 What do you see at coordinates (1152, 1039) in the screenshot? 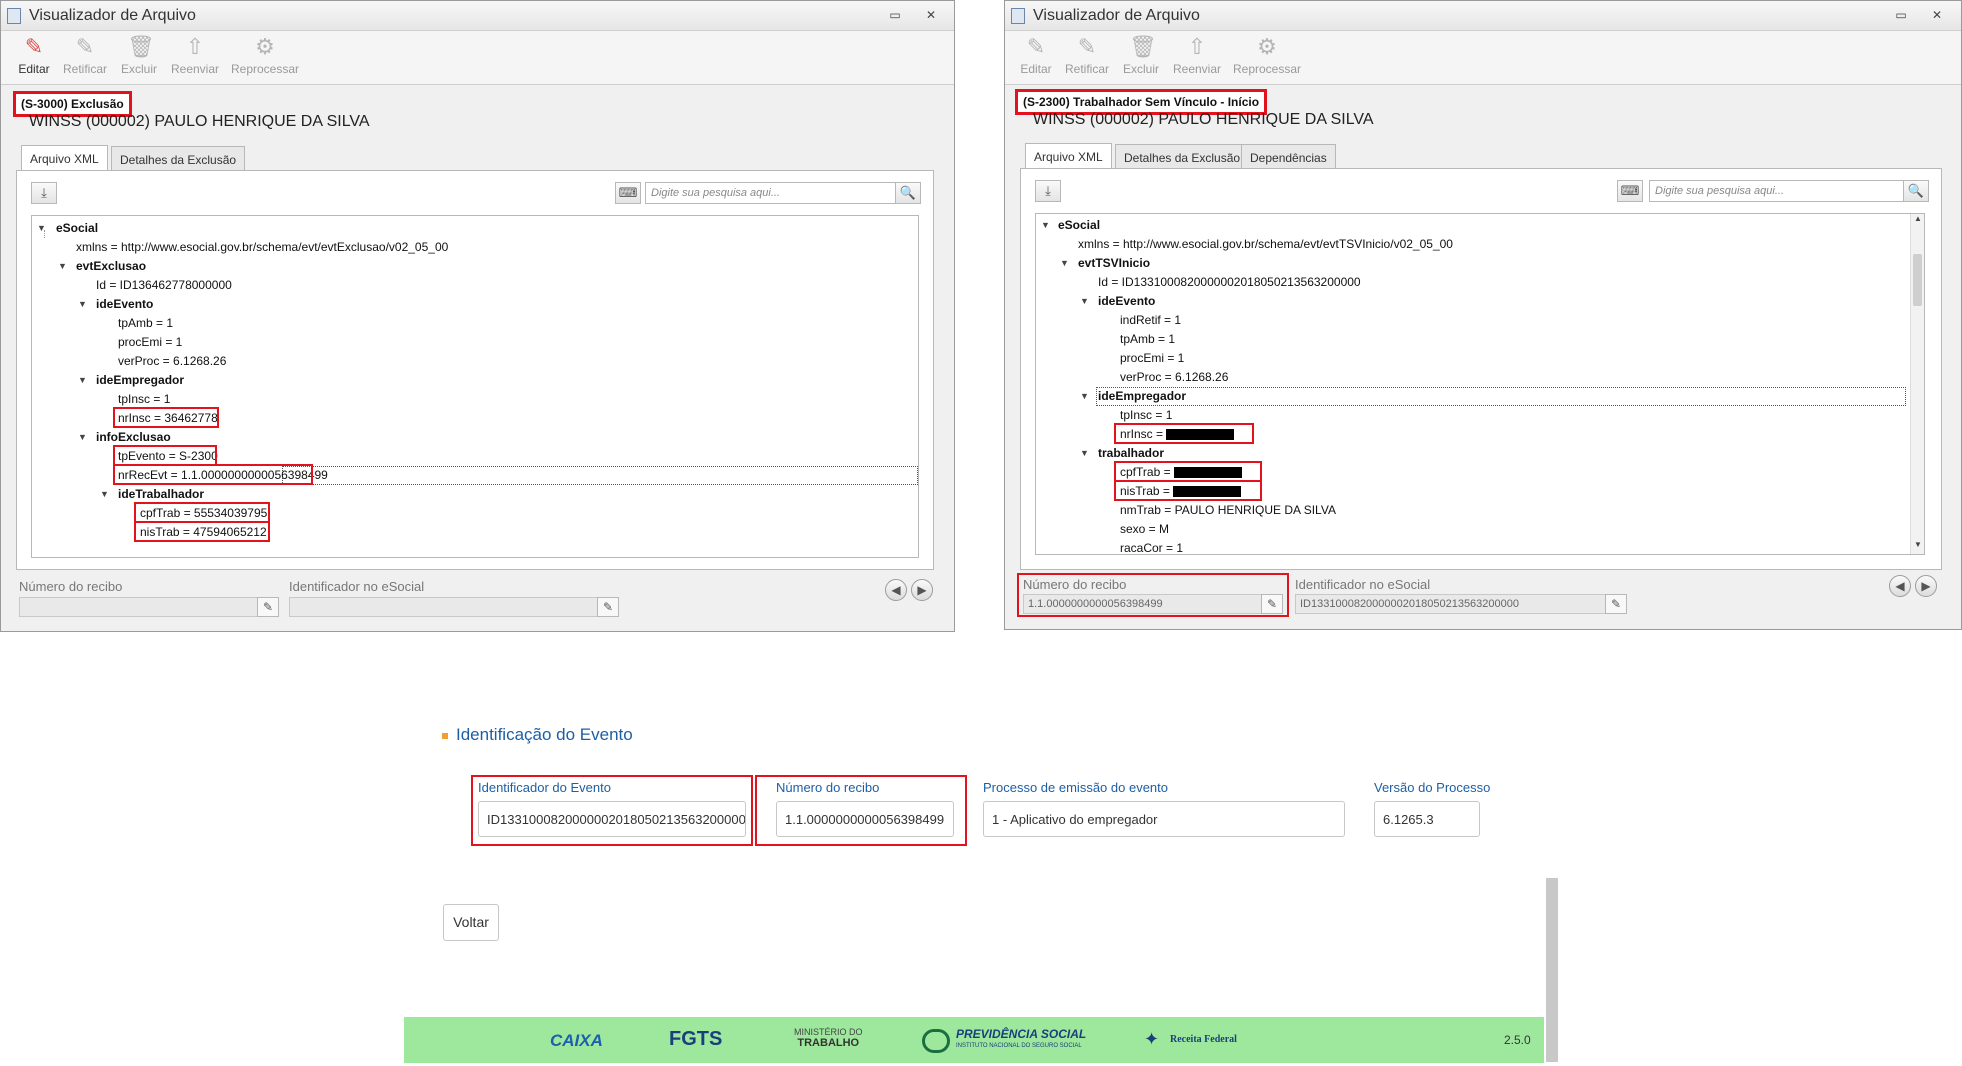
I see `receita-icon: ✦` at bounding box center [1152, 1039].